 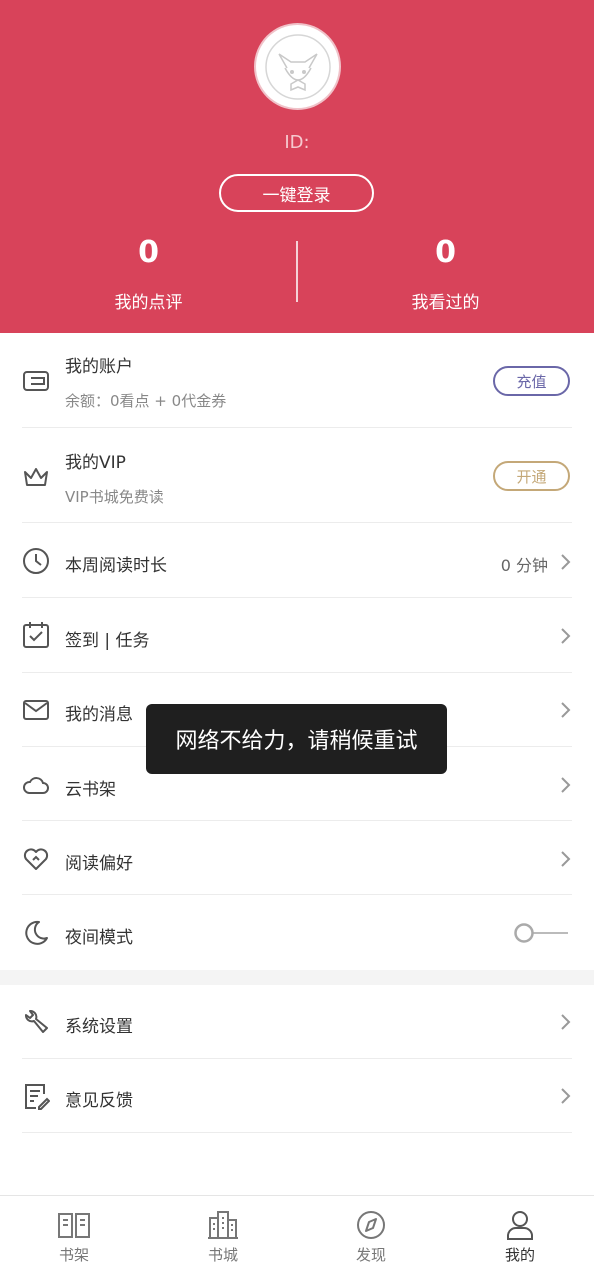 I want to click on bottom-tab-bar: 书架 书城 发现 我的, so click(x=297, y=1237).